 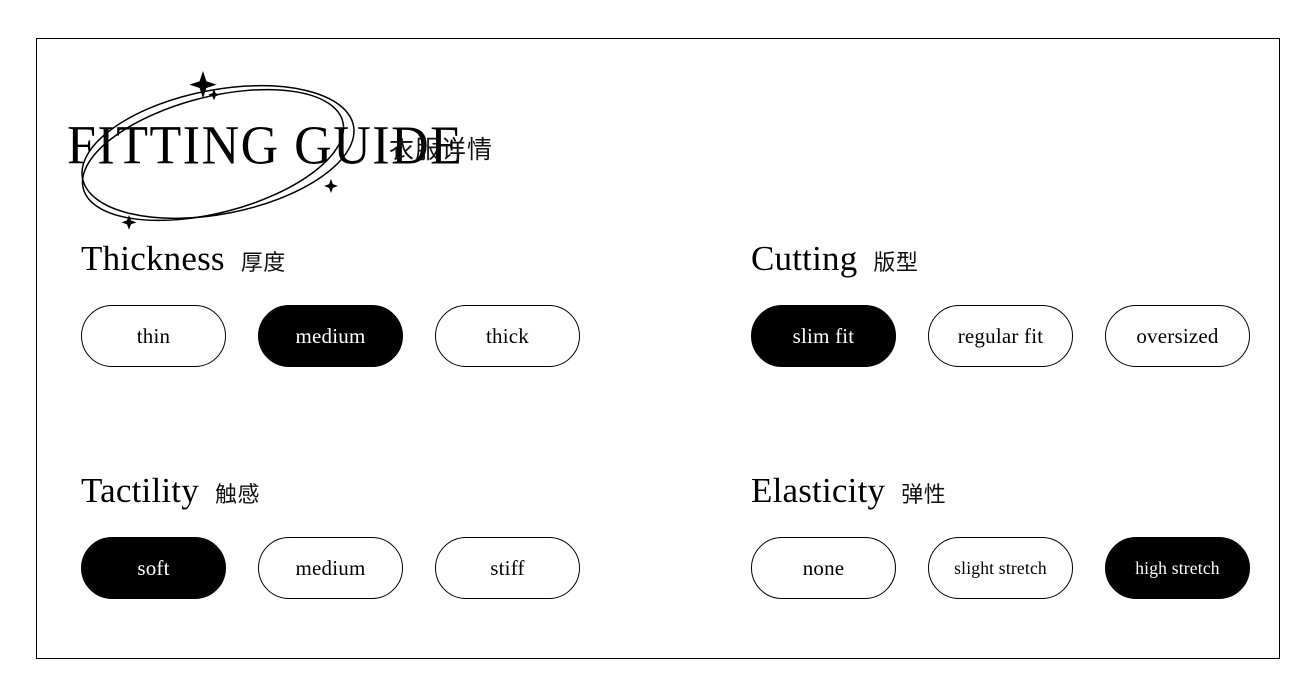 What do you see at coordinates (153, 258) in the screenshot?
I see `section-title: Thickness` at bounding box center [153, 258].